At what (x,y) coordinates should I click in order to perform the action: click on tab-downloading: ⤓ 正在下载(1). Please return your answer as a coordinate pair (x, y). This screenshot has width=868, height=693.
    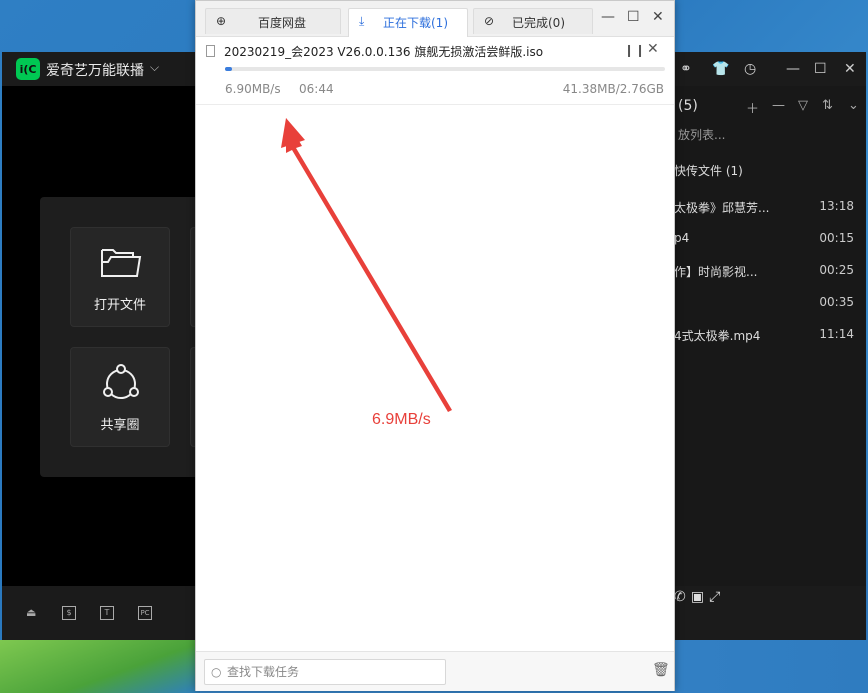
    Looking at the image, I should click on (408, 22).